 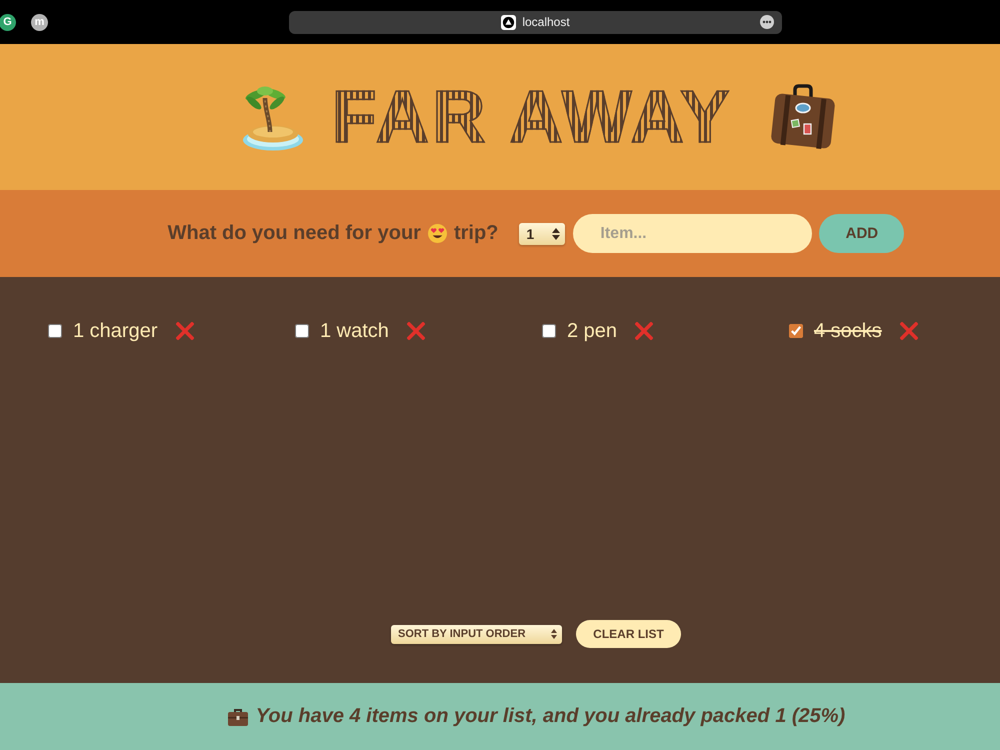 What do you see at coordinates (476, 634) in the screenshot?
I see `sort-select: SORT BY INPUT ORDER` at bounding box center [476, 634].